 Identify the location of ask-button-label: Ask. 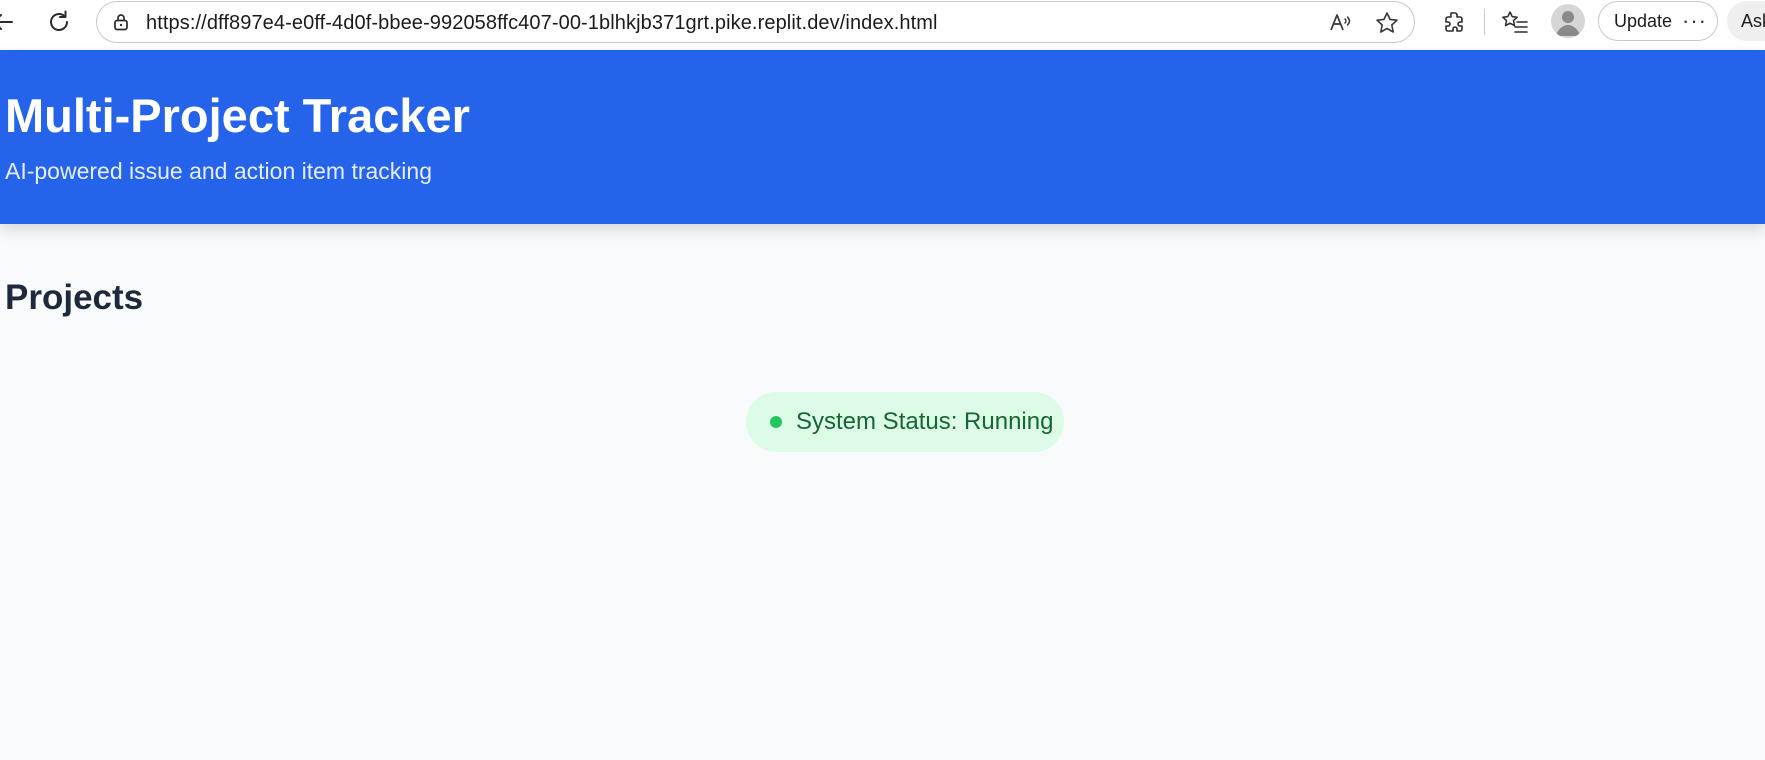
(1753, 21).